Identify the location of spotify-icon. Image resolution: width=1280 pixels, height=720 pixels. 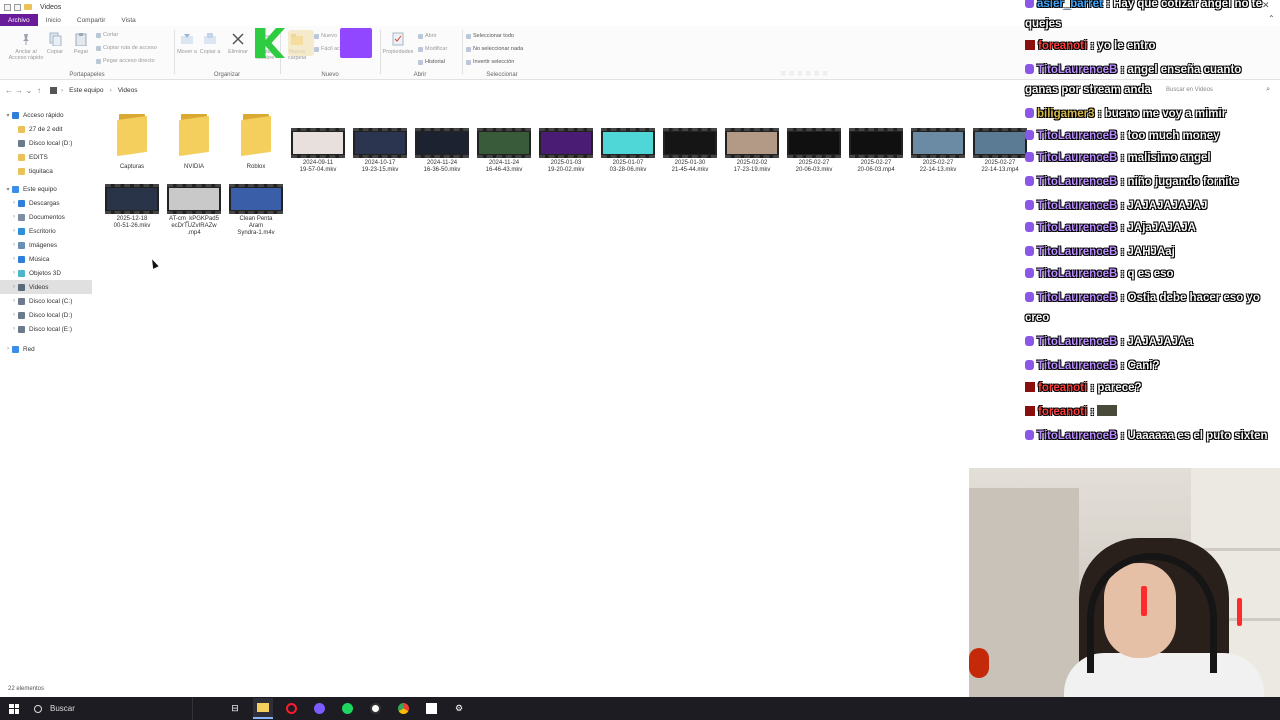
(347, 708).